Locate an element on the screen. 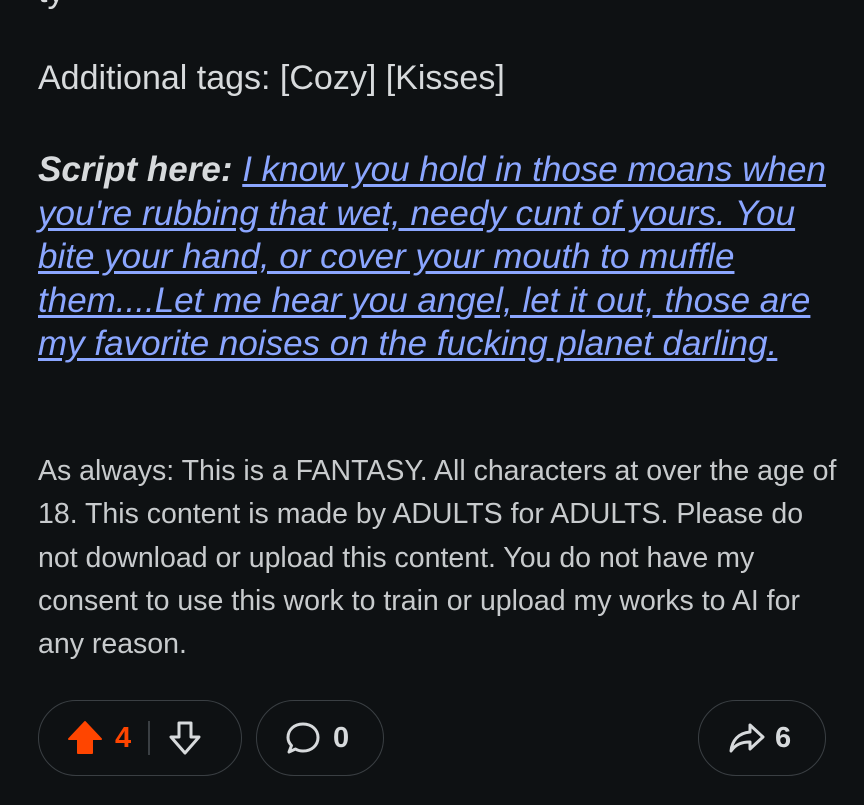  comments-button: 0 is located at coordinates (320, 738).